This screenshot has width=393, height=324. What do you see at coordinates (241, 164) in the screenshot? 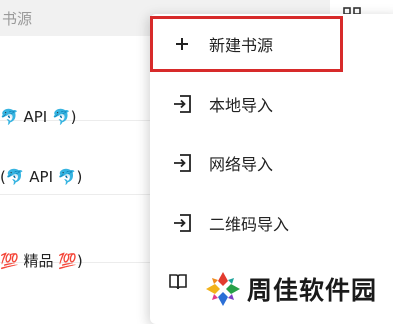
I see `menu-item-label: 网络导入` at bounding box center [241, 164].